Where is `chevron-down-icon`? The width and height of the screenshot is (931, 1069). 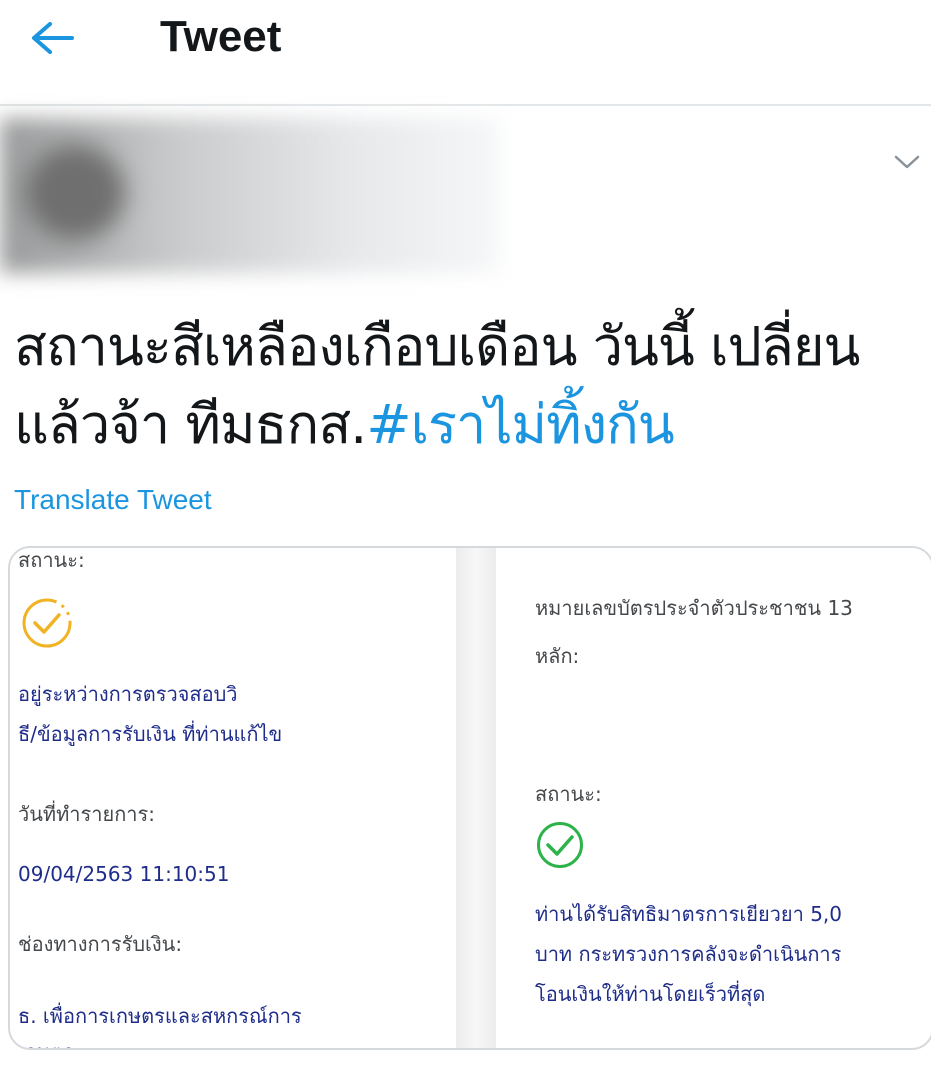 chevron-down-icon is located at coordinates (907, 162).